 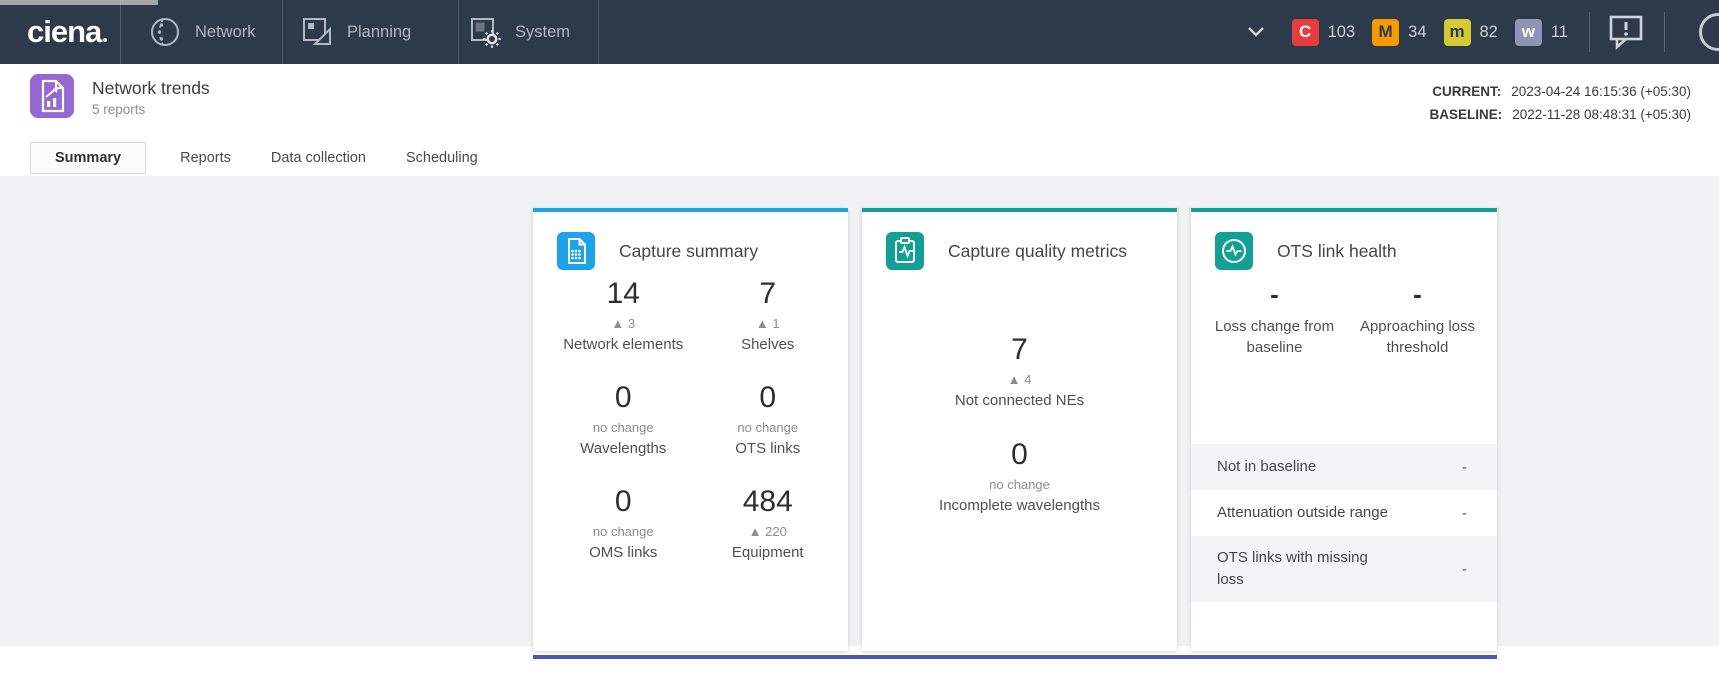 What do you see at coordinates (1234, 251) in the screenshot?
I see `link-health-icon` at bounding box center [1234, 251].